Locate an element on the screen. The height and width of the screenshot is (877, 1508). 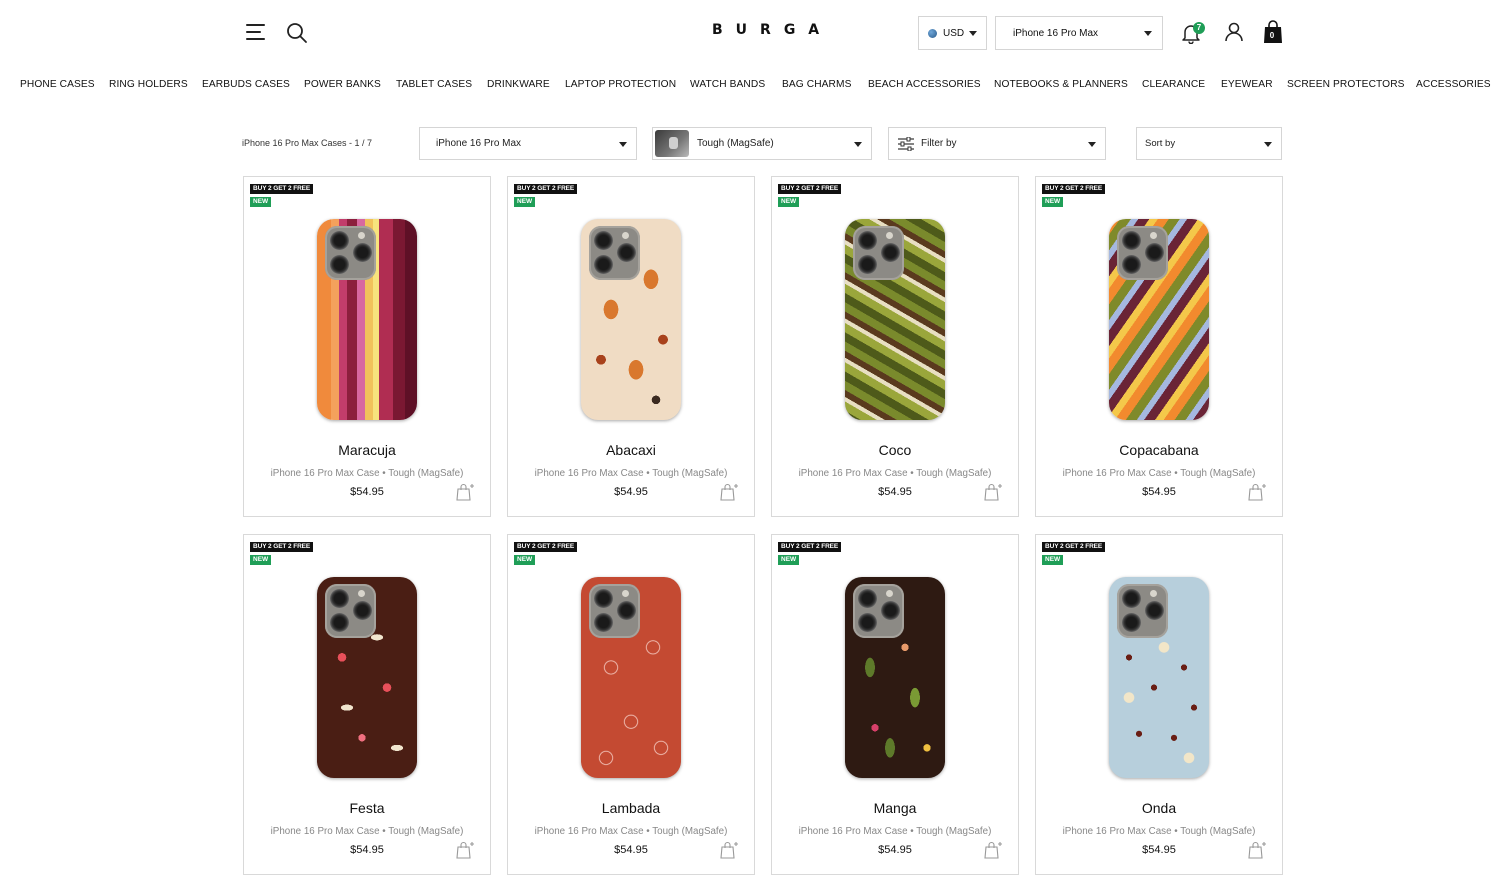
site-logo: BURGA is located at coordinates (765, 32).